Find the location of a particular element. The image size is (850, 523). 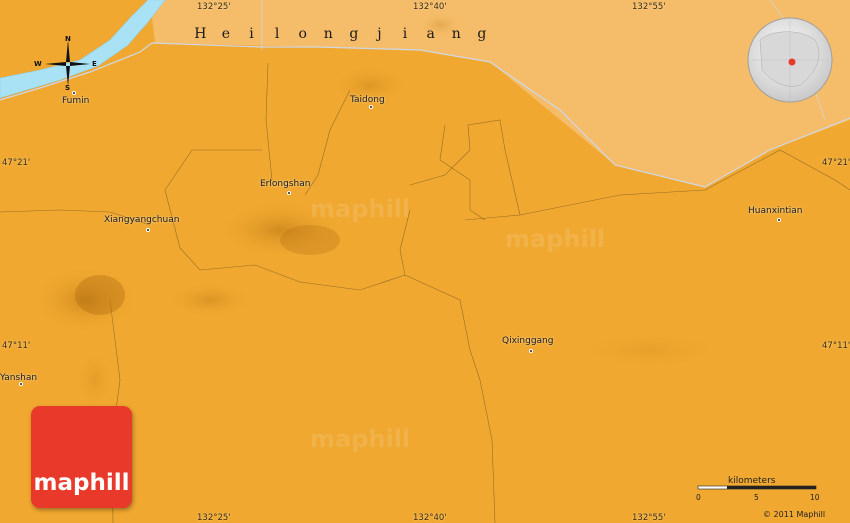

scale-tick: 0 is located at coordinates (698, 497).